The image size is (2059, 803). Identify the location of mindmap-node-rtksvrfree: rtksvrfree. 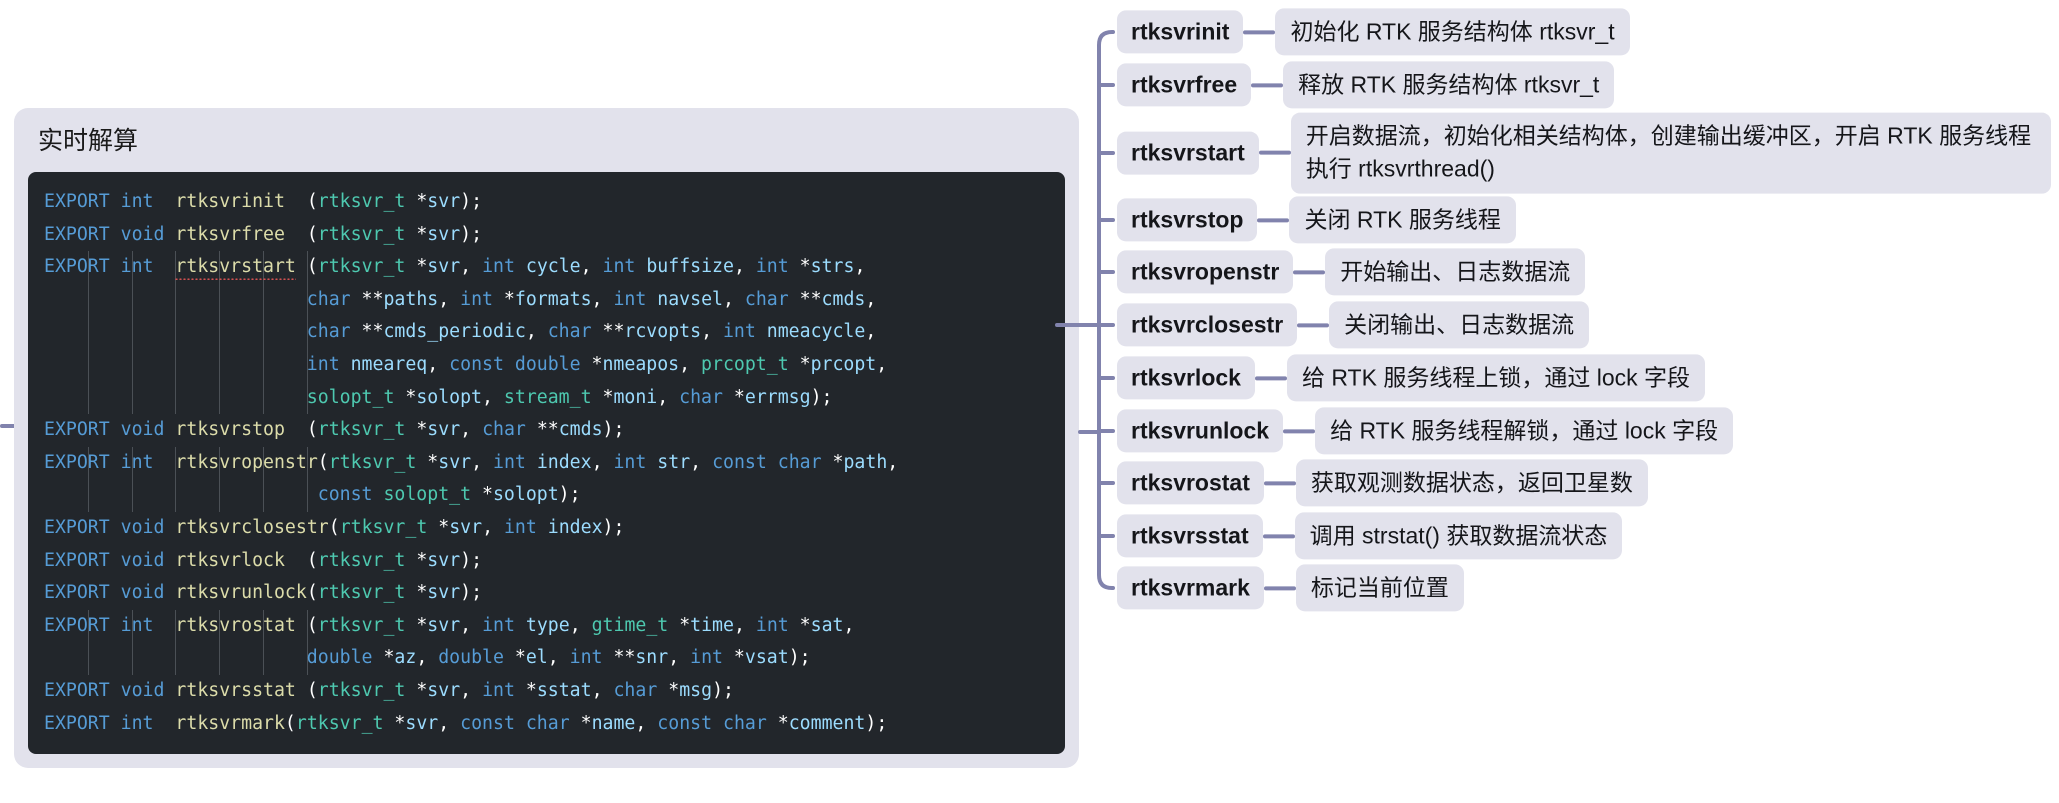
(1184, 85).